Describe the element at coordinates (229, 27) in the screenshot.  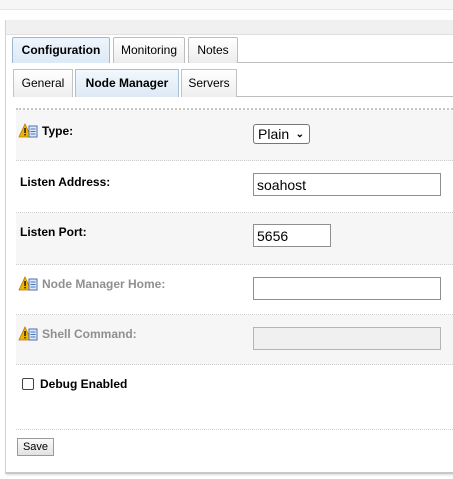
I see `panel-header` at that location.